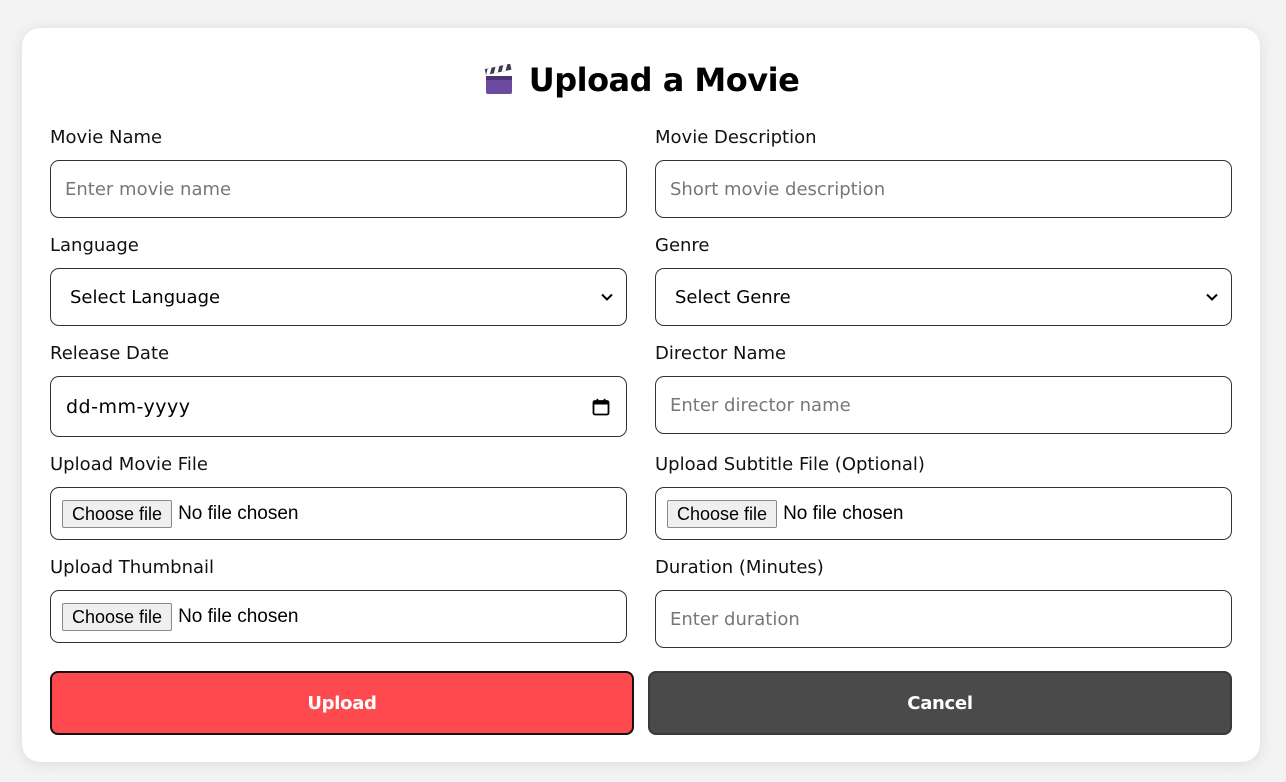  What do you see at coordinates (736, 137) in the screenshot?
I see `movie-description-label: Movie Description` at bounding box center [736, 137].